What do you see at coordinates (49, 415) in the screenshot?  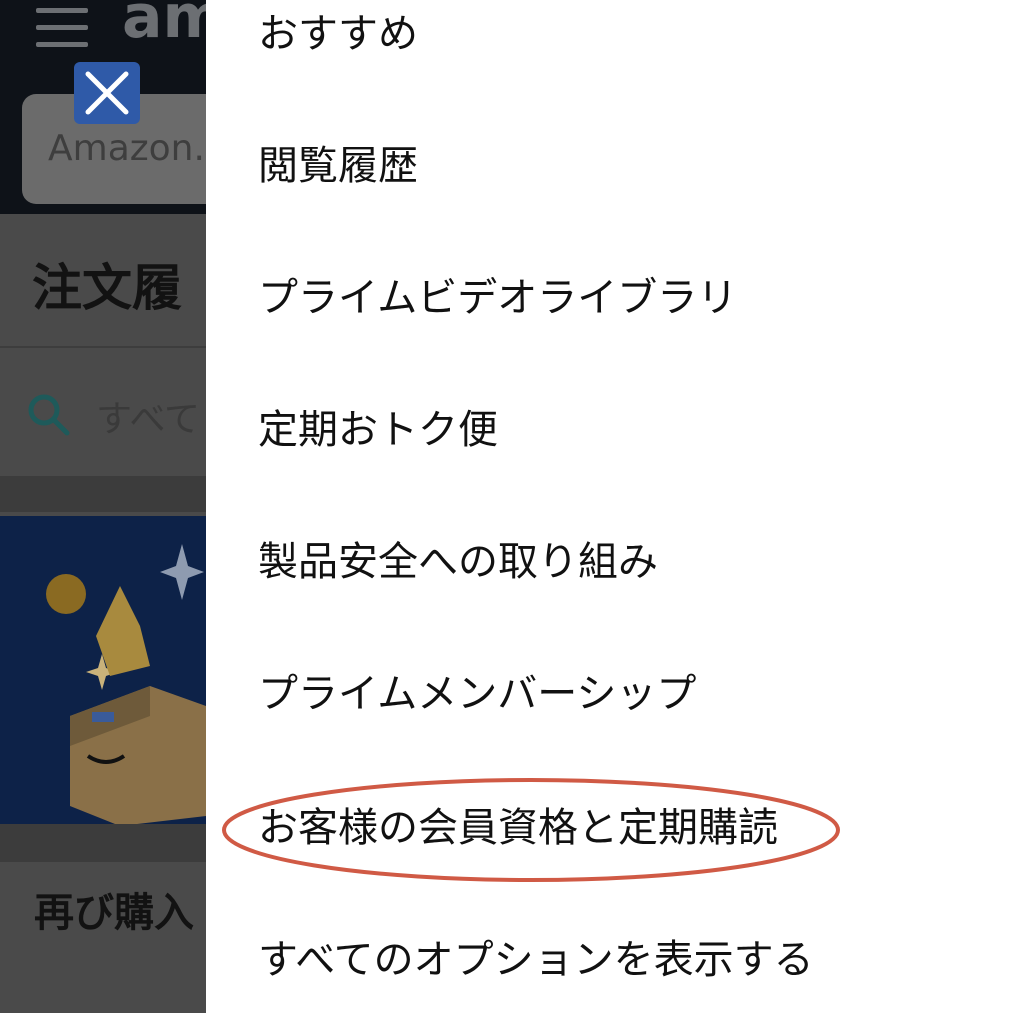 I see `search-icon` at bounding box center [49, 415].